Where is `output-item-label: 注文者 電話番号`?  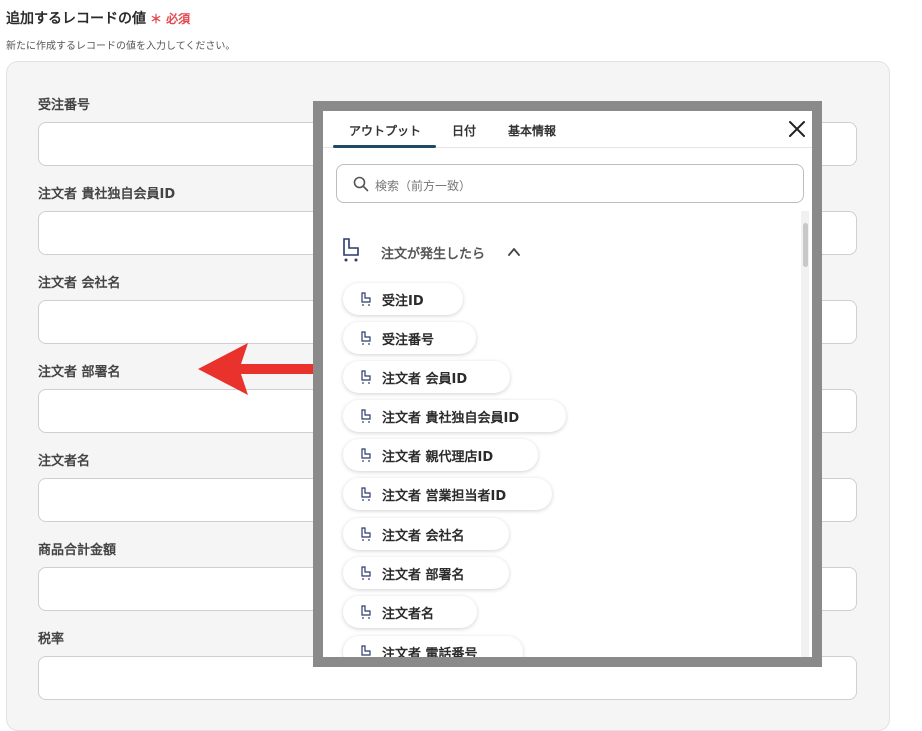 output-item-label: 注文者 電話番号 is located at coordinates (430, 652).